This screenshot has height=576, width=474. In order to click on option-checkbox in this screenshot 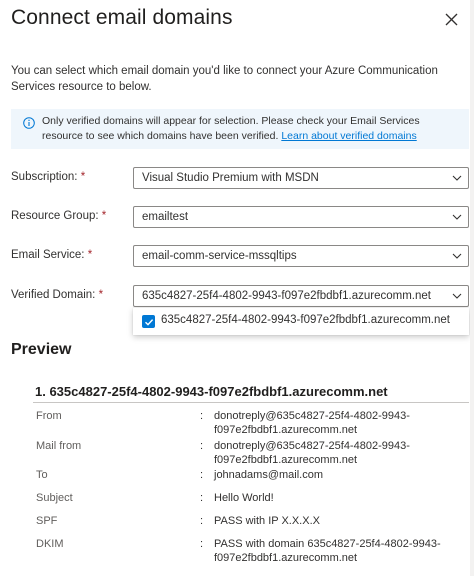, I will do `click(148, 321)`.